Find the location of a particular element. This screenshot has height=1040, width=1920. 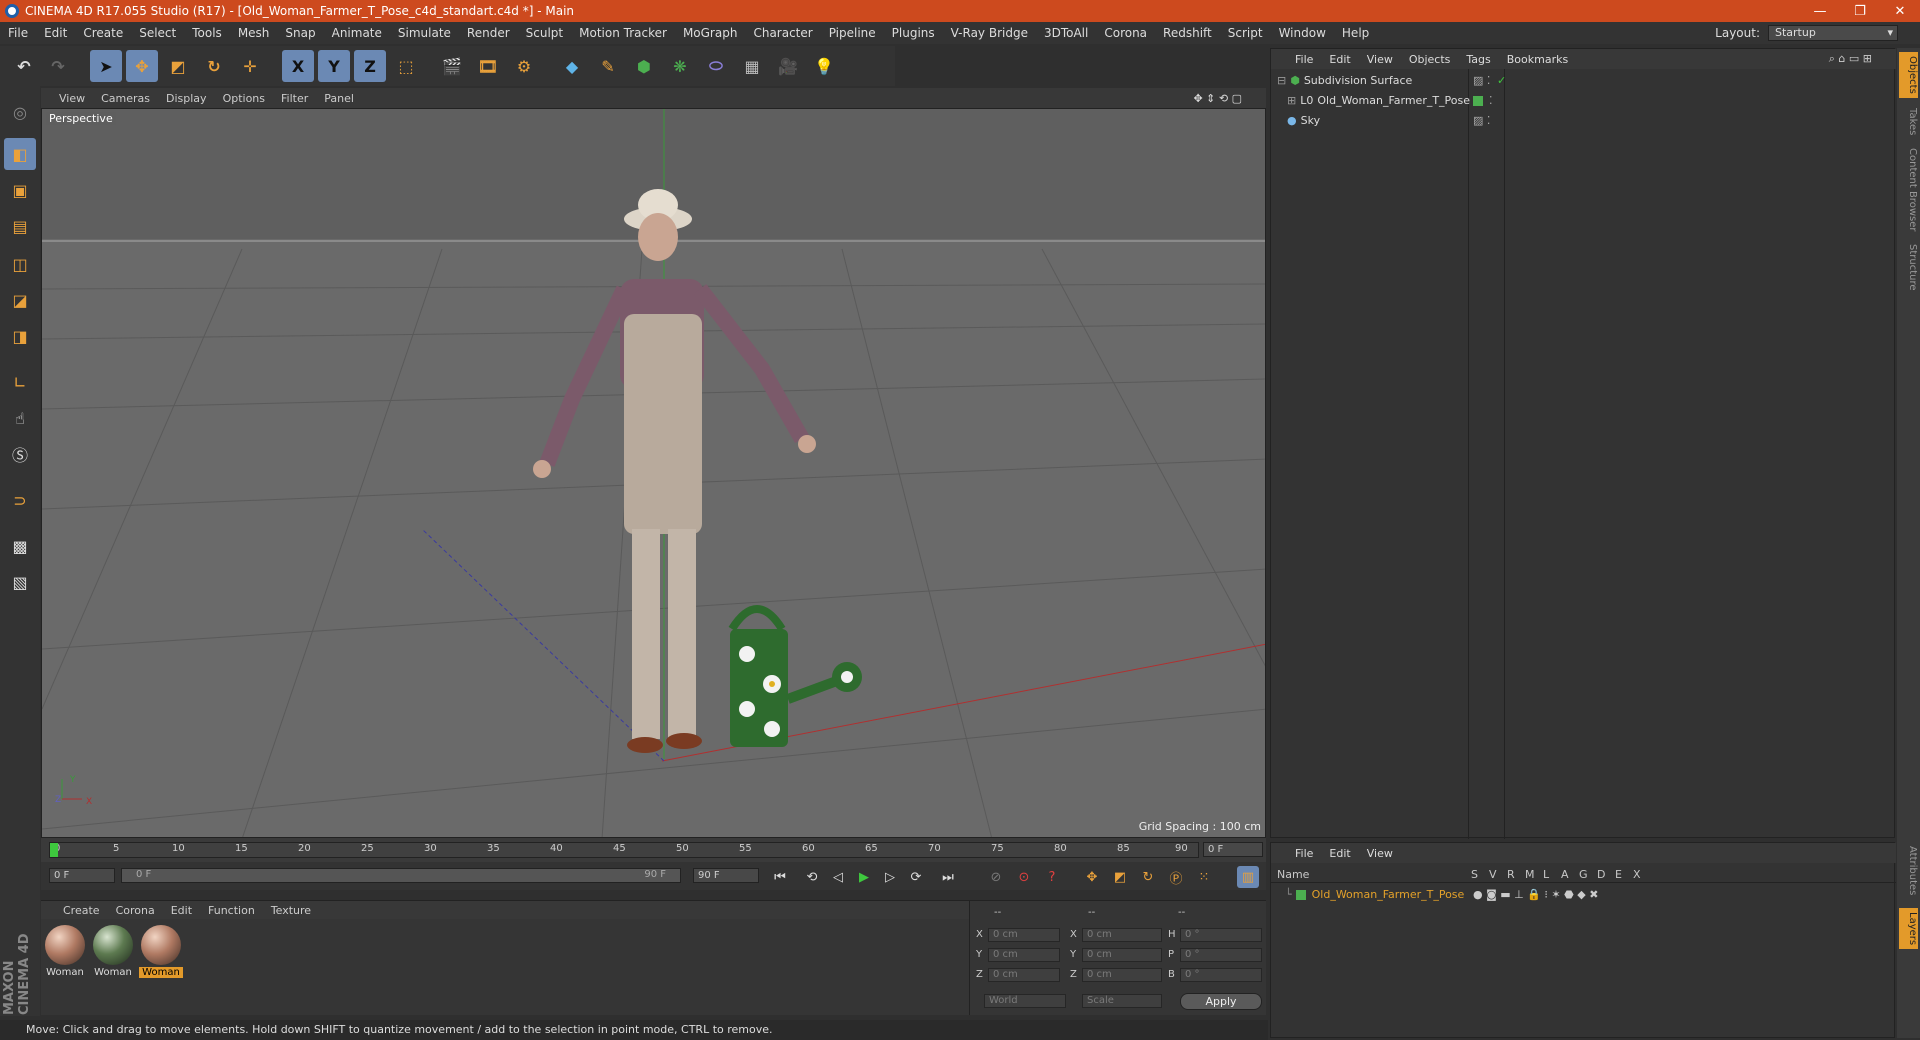

model-mode-icon: ◧ is located at coordinates (20, 154).